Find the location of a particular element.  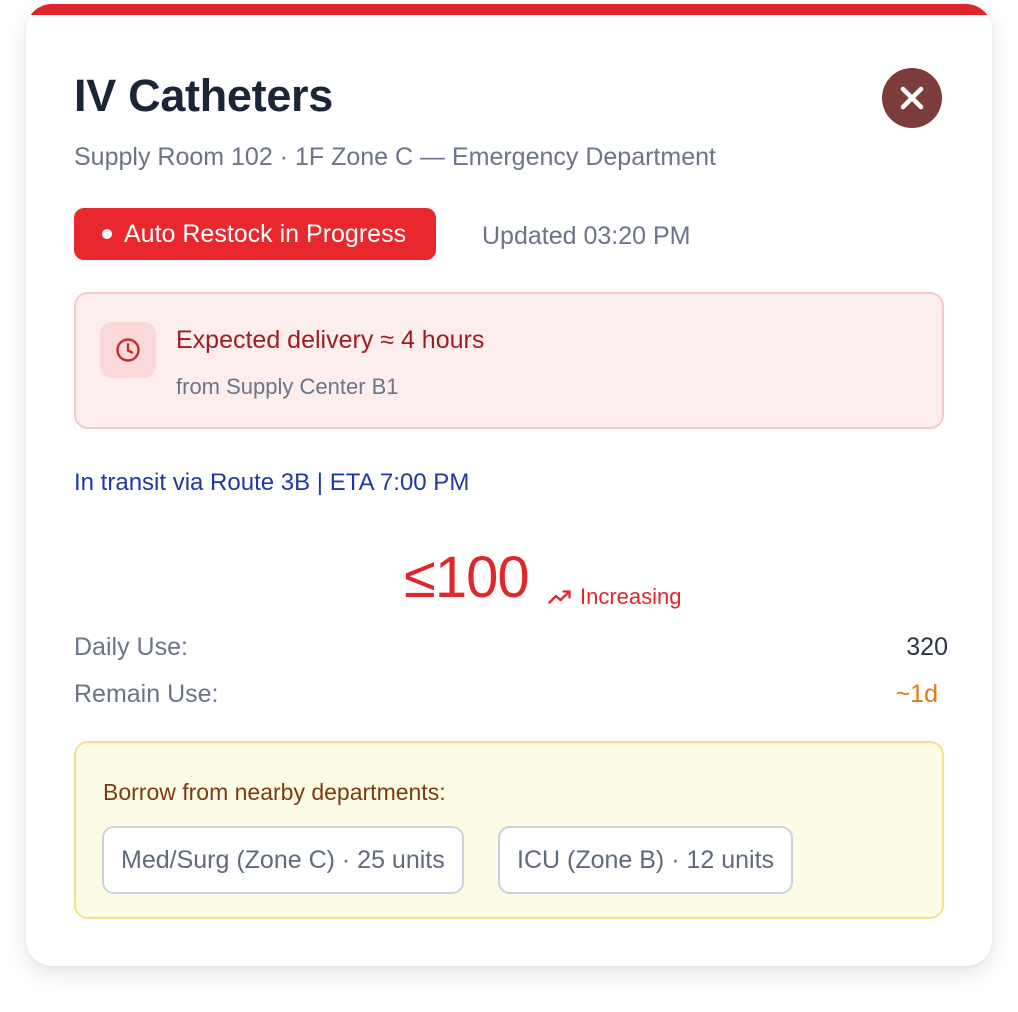

status-badge-label: Auto Restock in Progress is located at coordinates (265, 233).